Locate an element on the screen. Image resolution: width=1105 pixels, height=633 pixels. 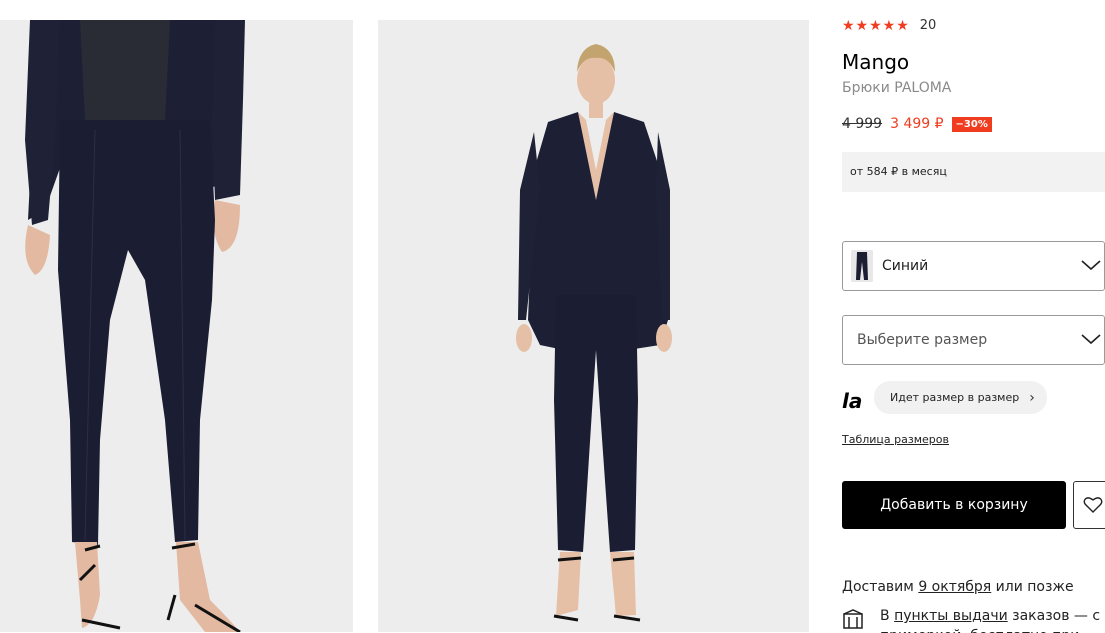
color-select-value: Синий is located at coordinates (905, 266).